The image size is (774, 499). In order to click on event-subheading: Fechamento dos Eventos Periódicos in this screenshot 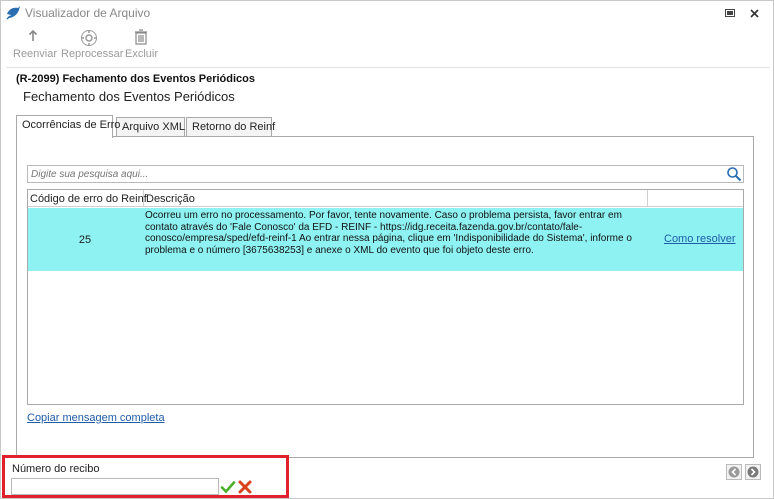, I will do `click(129, 96)`.